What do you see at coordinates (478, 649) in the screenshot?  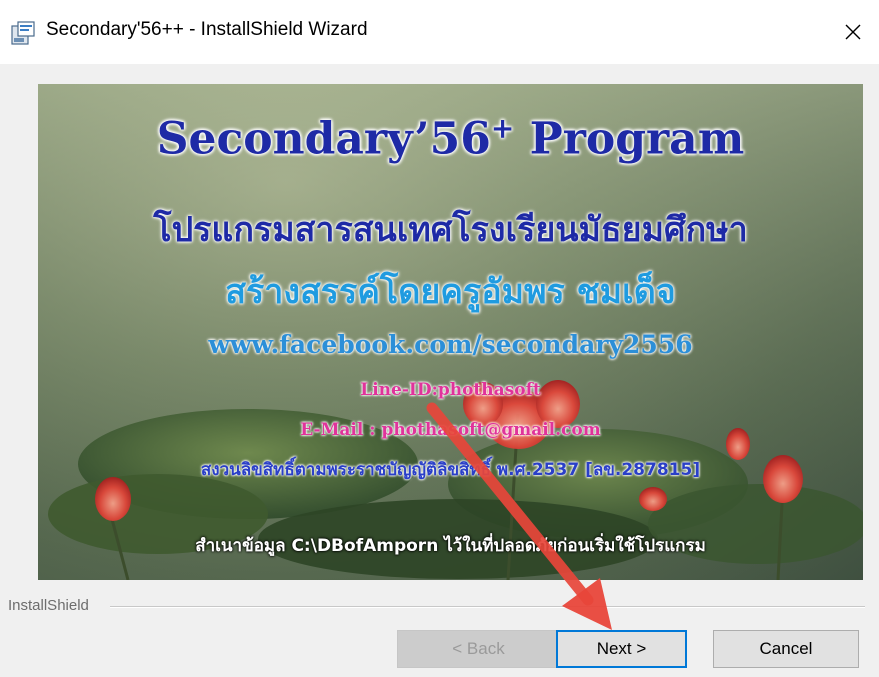 I see `back-button: < Back` at bounding box center [478, 649].